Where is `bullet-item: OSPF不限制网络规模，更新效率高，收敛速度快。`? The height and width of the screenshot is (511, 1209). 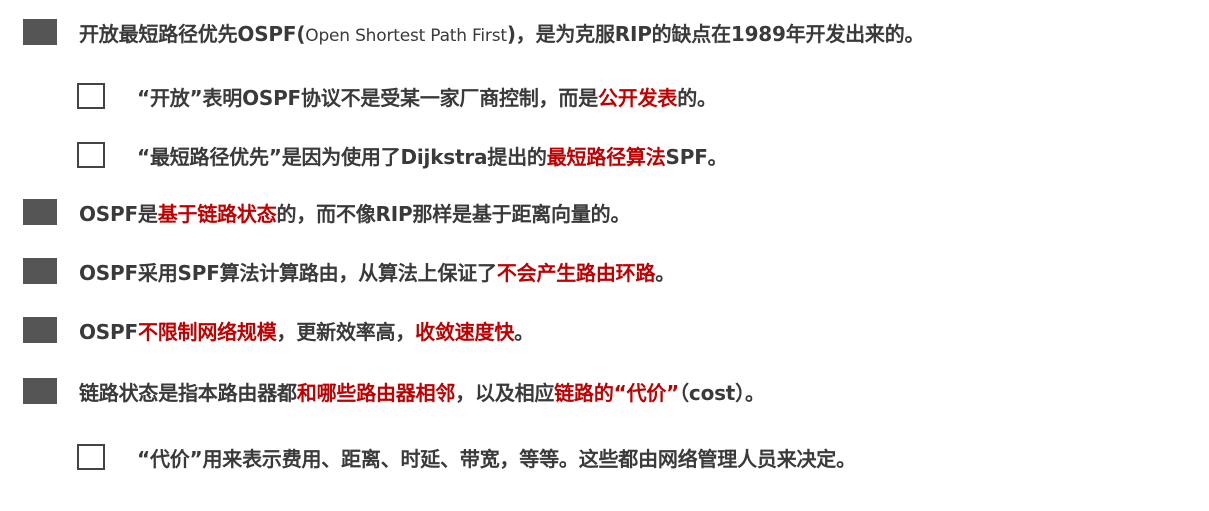 bullet-item: OSPF不限制网络规模，更新效率高，收敛速度快。 is located at coordinates (604, 330).